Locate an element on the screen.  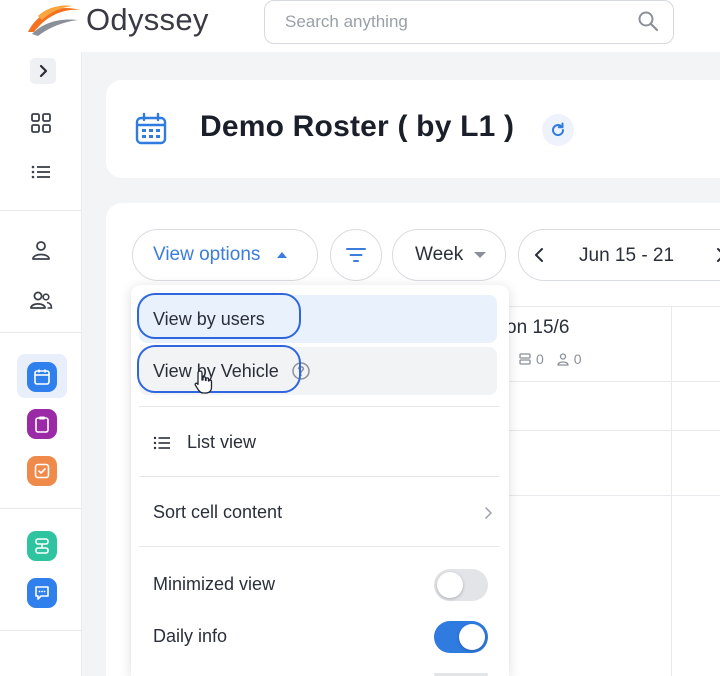
filter-button is located at coordinates (356, 255).